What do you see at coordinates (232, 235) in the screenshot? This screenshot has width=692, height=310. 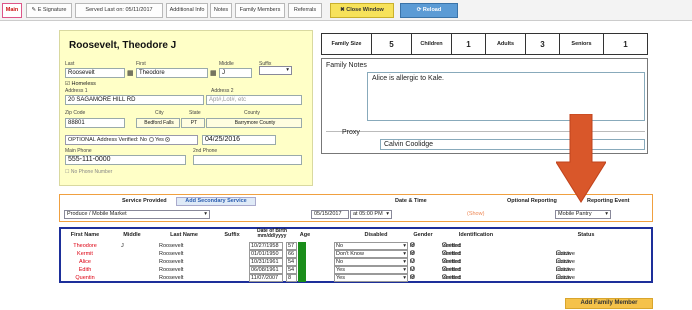 I see `col-suffix: Suffix` at bounding box center [232, 235].